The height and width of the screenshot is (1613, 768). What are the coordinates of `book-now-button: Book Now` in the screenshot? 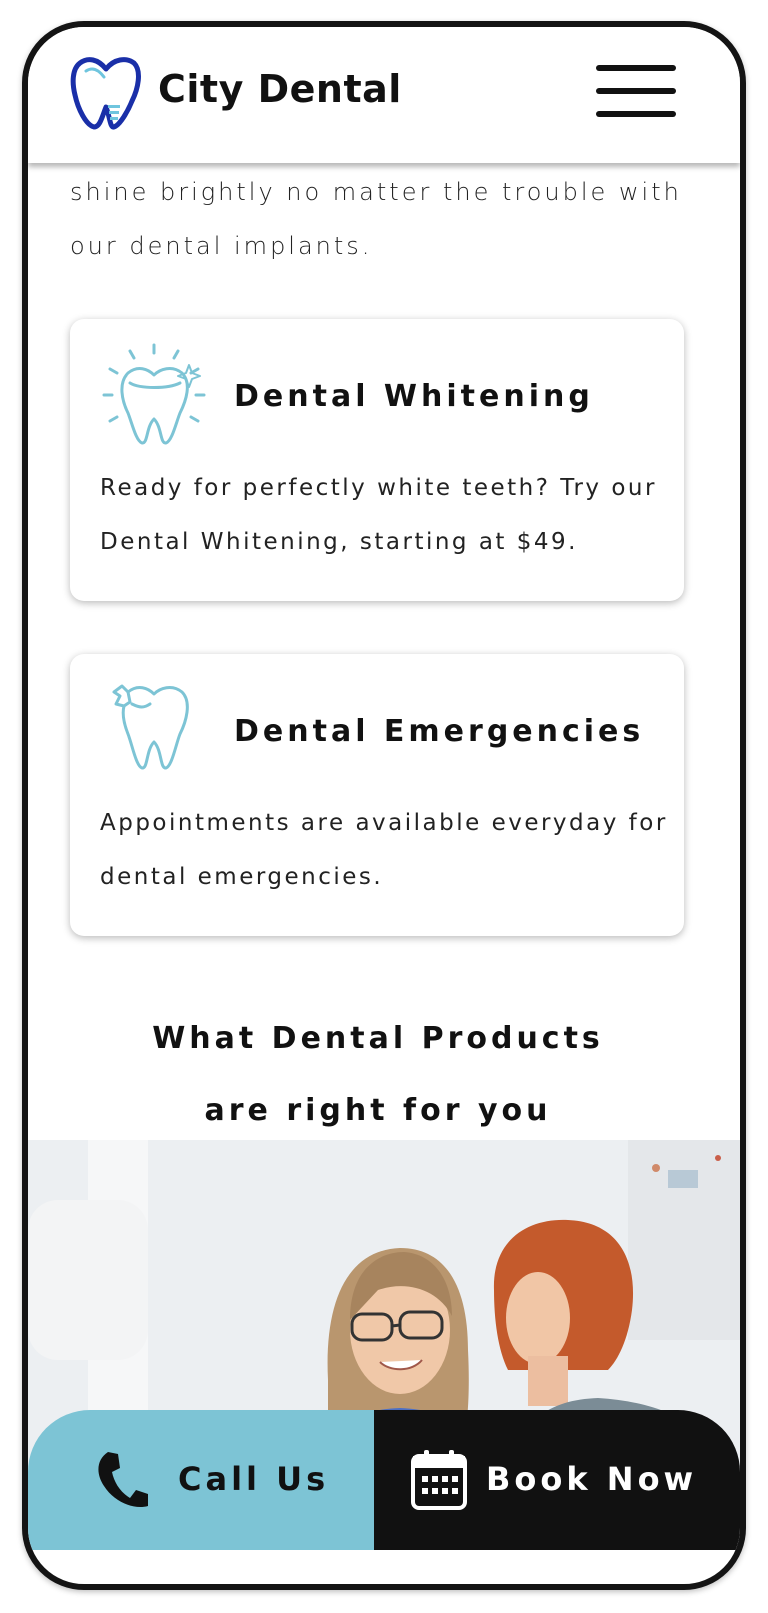 It's located at (557, 1480).